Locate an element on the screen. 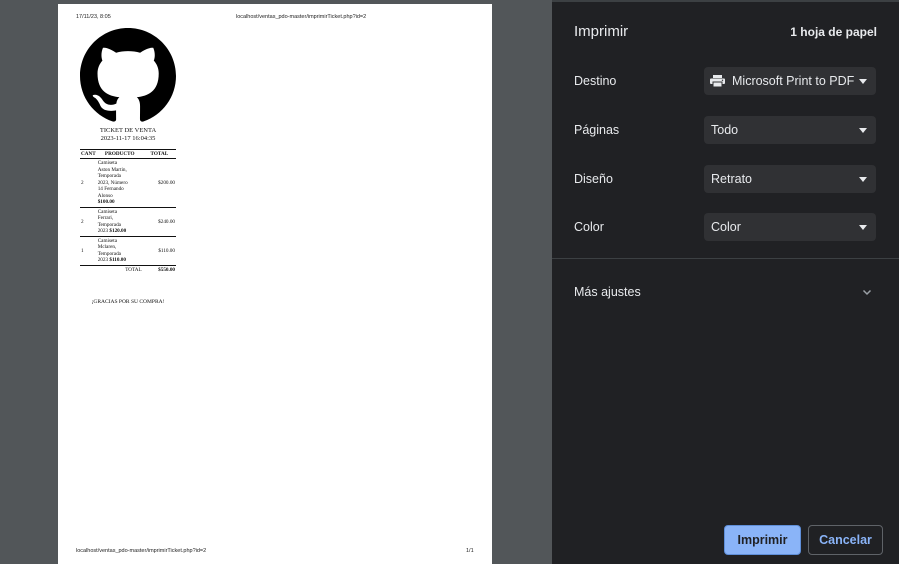 This screenshot has width=899, height=564. column-header-producto: PRODUCTO is located at coordinates (119, 154).